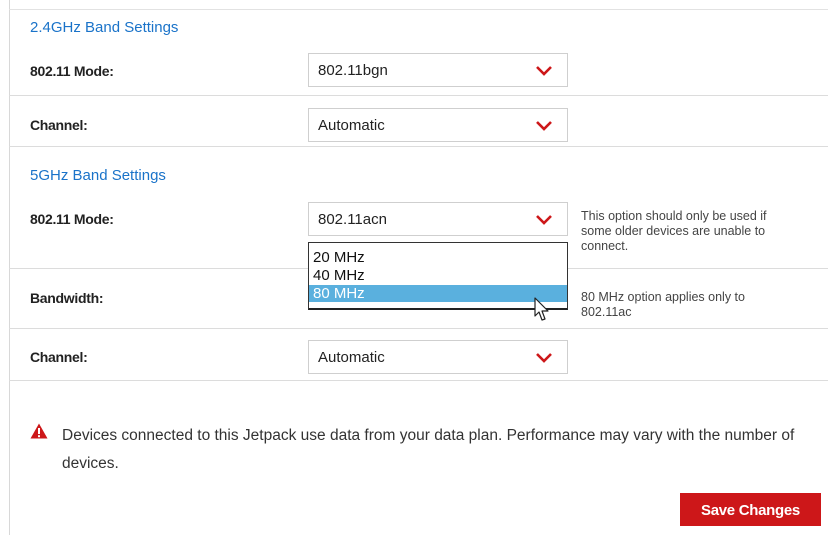 The image size is (828, 535). What do you see at coordinates (605, 246) in the screenshot?
I see `mode-help-line: connect.` at bounding box center [605, 246].